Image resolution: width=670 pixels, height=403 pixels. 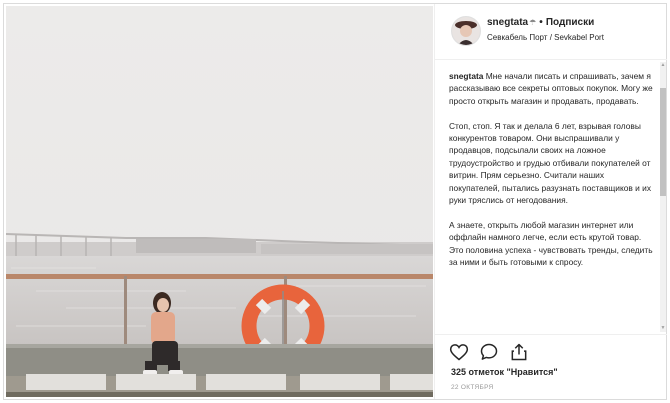 I want to click on location-link: Севкабель Порт / Sevkabel Port, so click(x=545, y=37).